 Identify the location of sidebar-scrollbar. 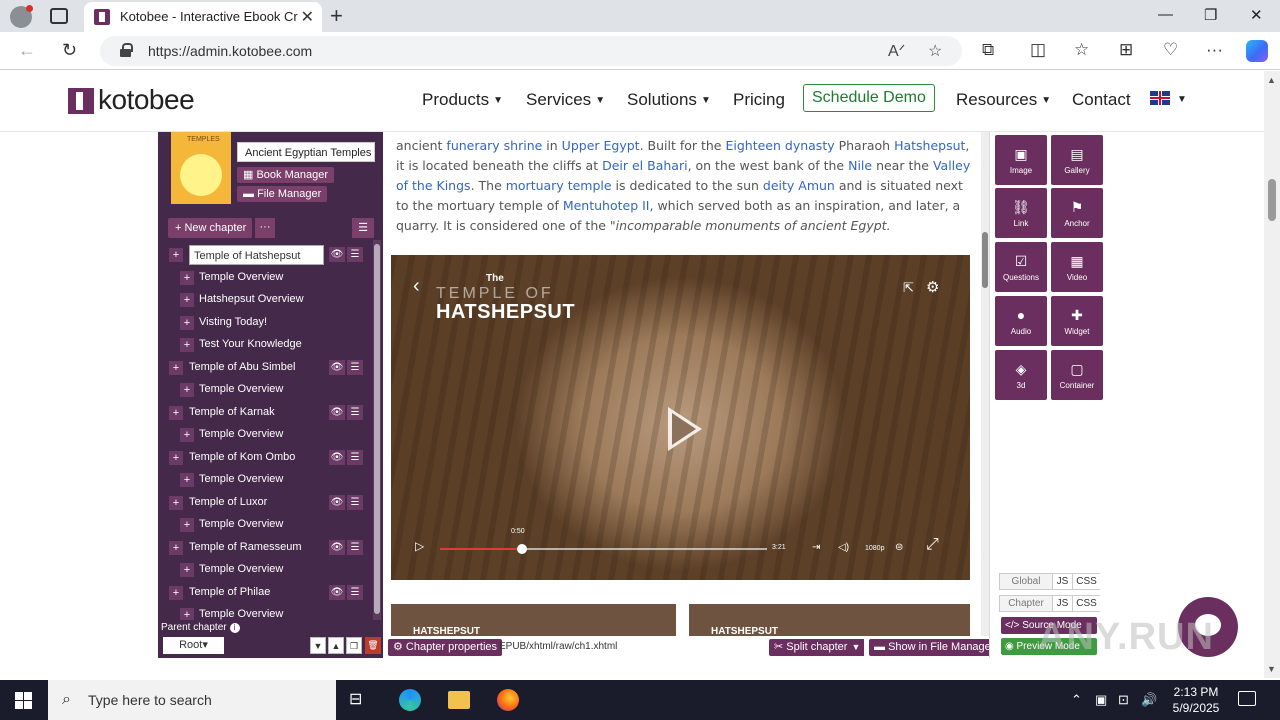
(377, 430).